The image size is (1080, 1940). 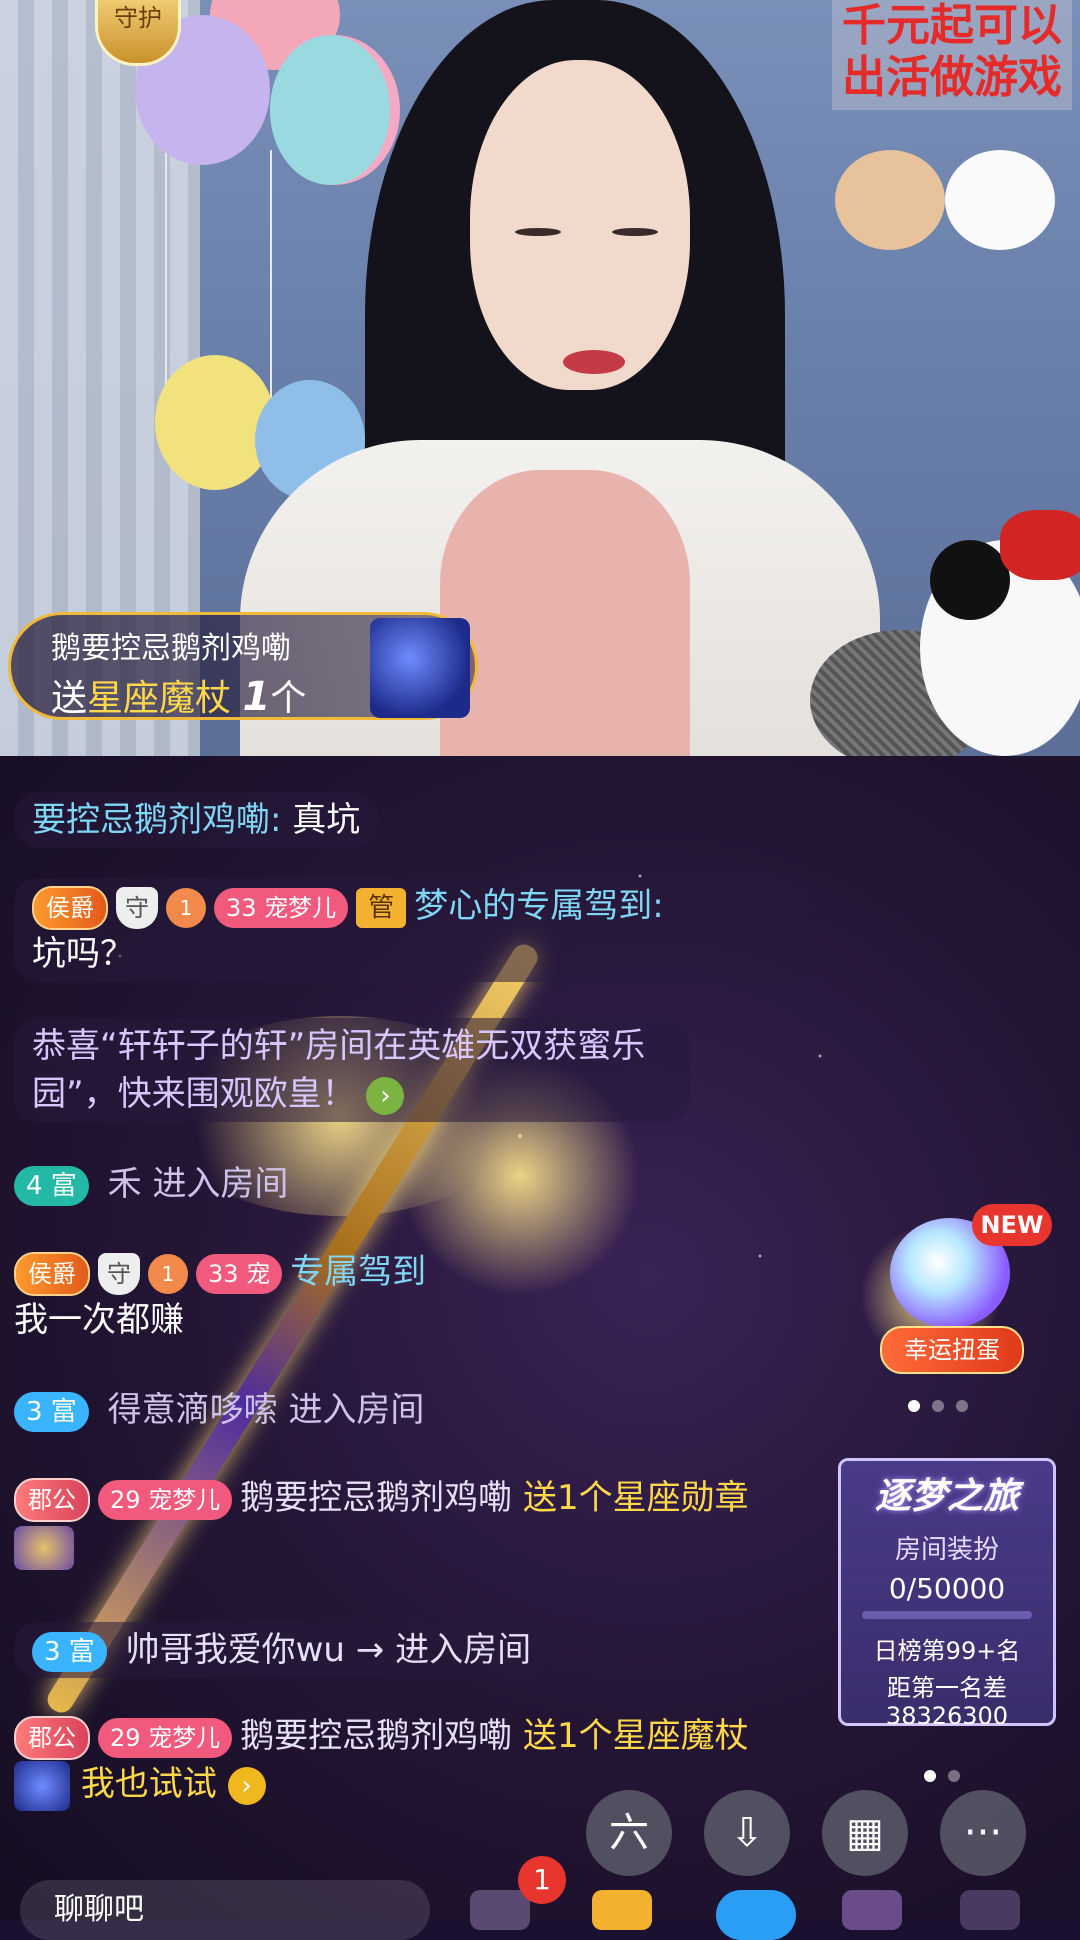 What do you see at coordinates (443, 1650) in the screenshot?
I see `enter-text: → 进入房间` at bounding box center [443, 1650].